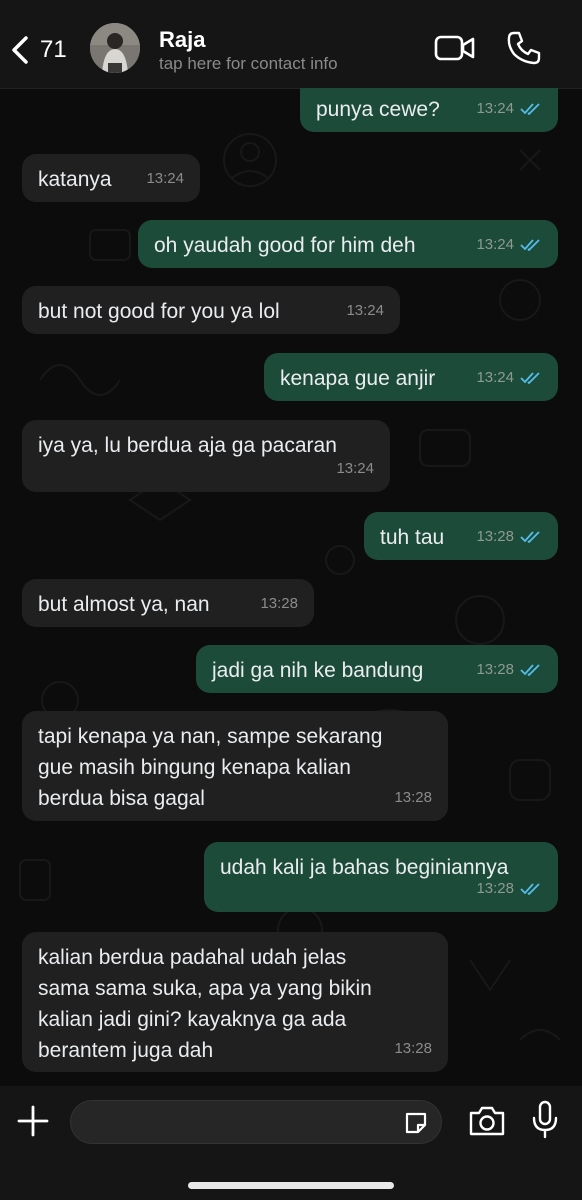 Image resolution: width=582 pixels, height=1200 pixels. Describe the element at coordinates (121, 798) in the screenshot. I see `message-line: berdua bisa gagal` at that location.